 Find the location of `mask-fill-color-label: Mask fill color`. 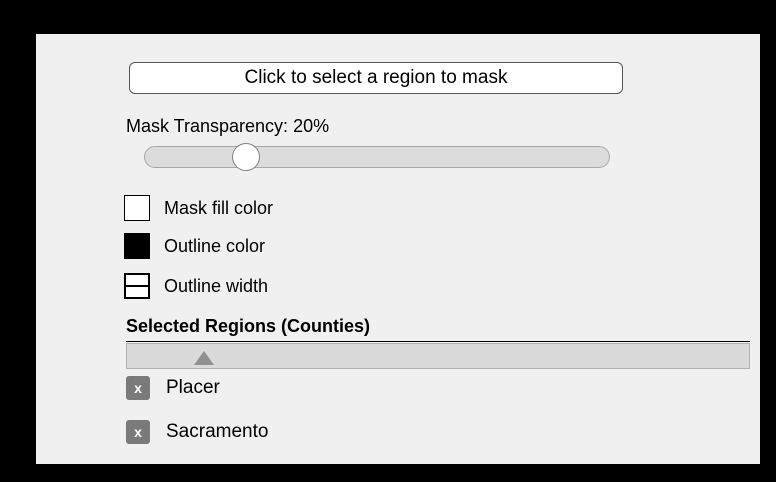

mask-fill-color-label: Mask fill color is located at coordinates (219, 207).